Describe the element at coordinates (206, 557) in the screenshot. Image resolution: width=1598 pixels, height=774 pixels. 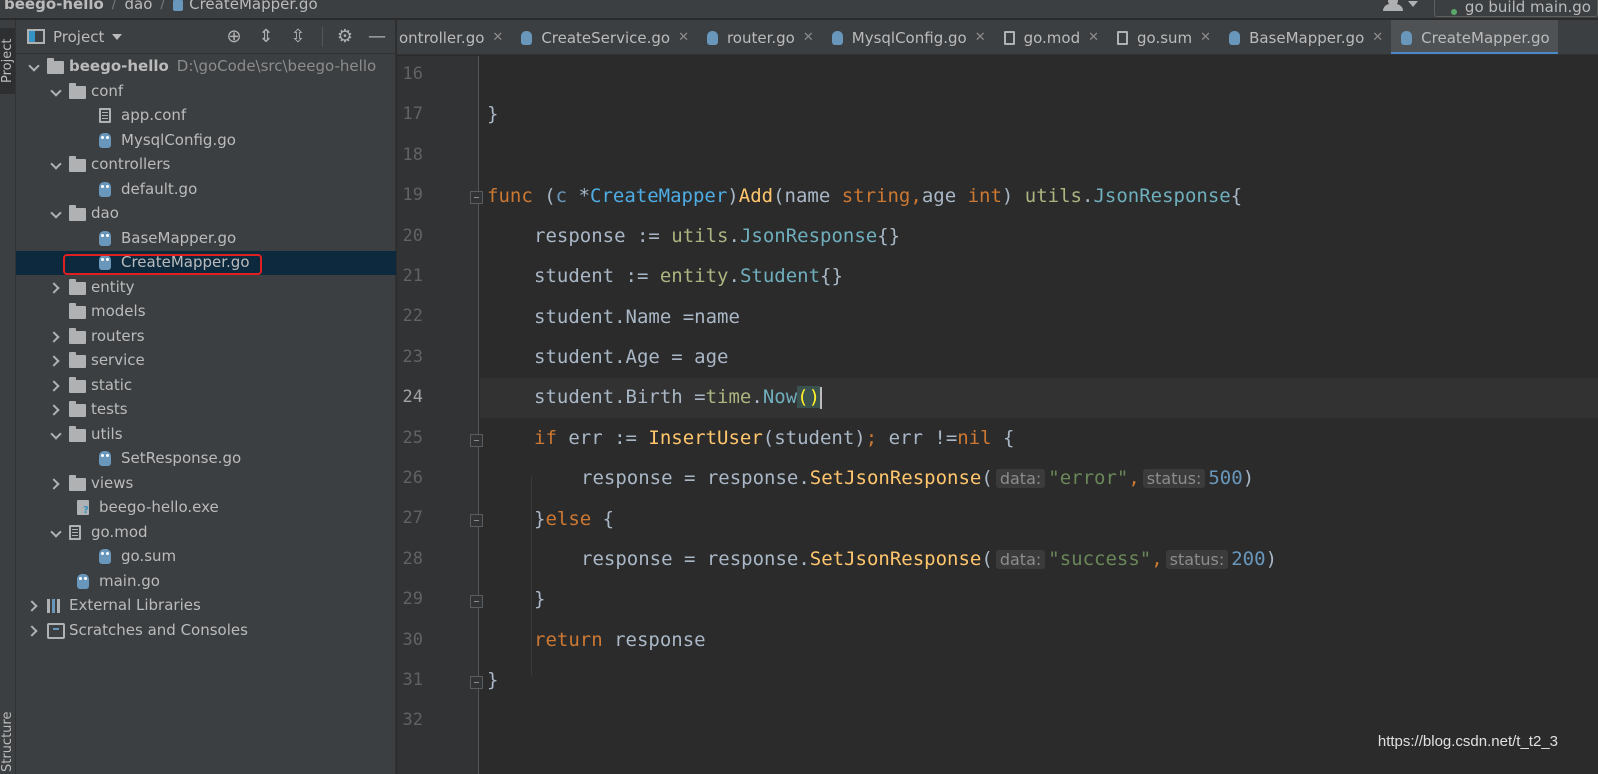
I see `tree-item: go.sum` at that location.